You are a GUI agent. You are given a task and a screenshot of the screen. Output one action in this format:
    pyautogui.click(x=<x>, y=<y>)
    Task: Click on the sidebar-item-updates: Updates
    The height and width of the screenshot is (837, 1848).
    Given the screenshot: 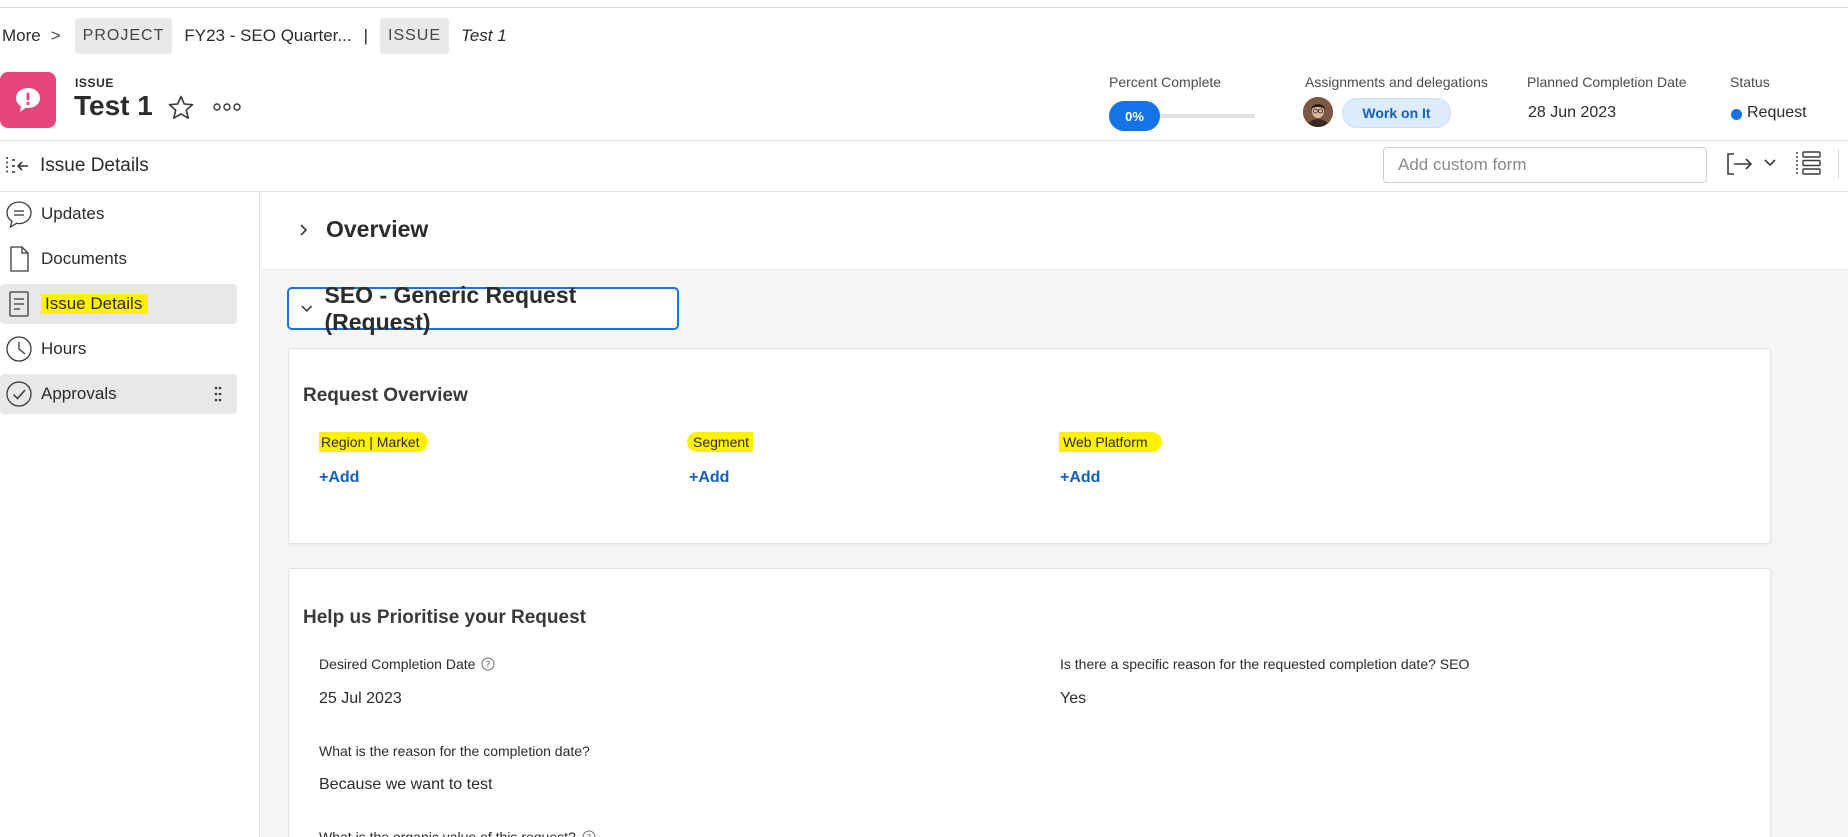 What is the action you would take?
    pyautogui.click(x=118, y=214)
    